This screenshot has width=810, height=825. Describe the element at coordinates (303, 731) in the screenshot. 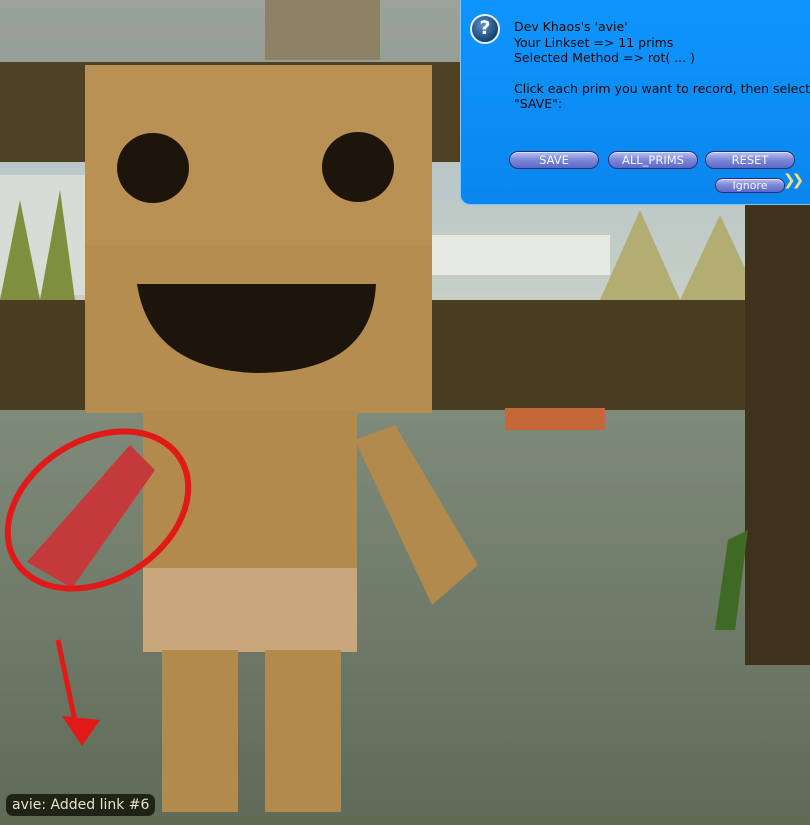

I see `avatar-right-leg` at that location.